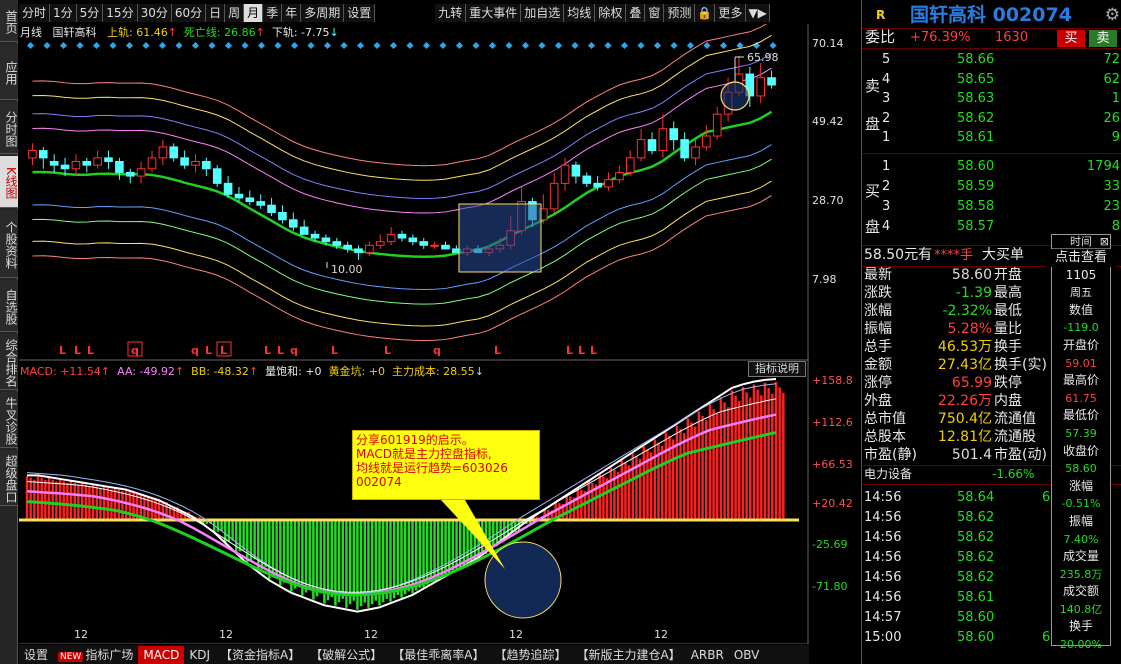  I want to click on y-axis-label: +20.42, so click(832, 503).